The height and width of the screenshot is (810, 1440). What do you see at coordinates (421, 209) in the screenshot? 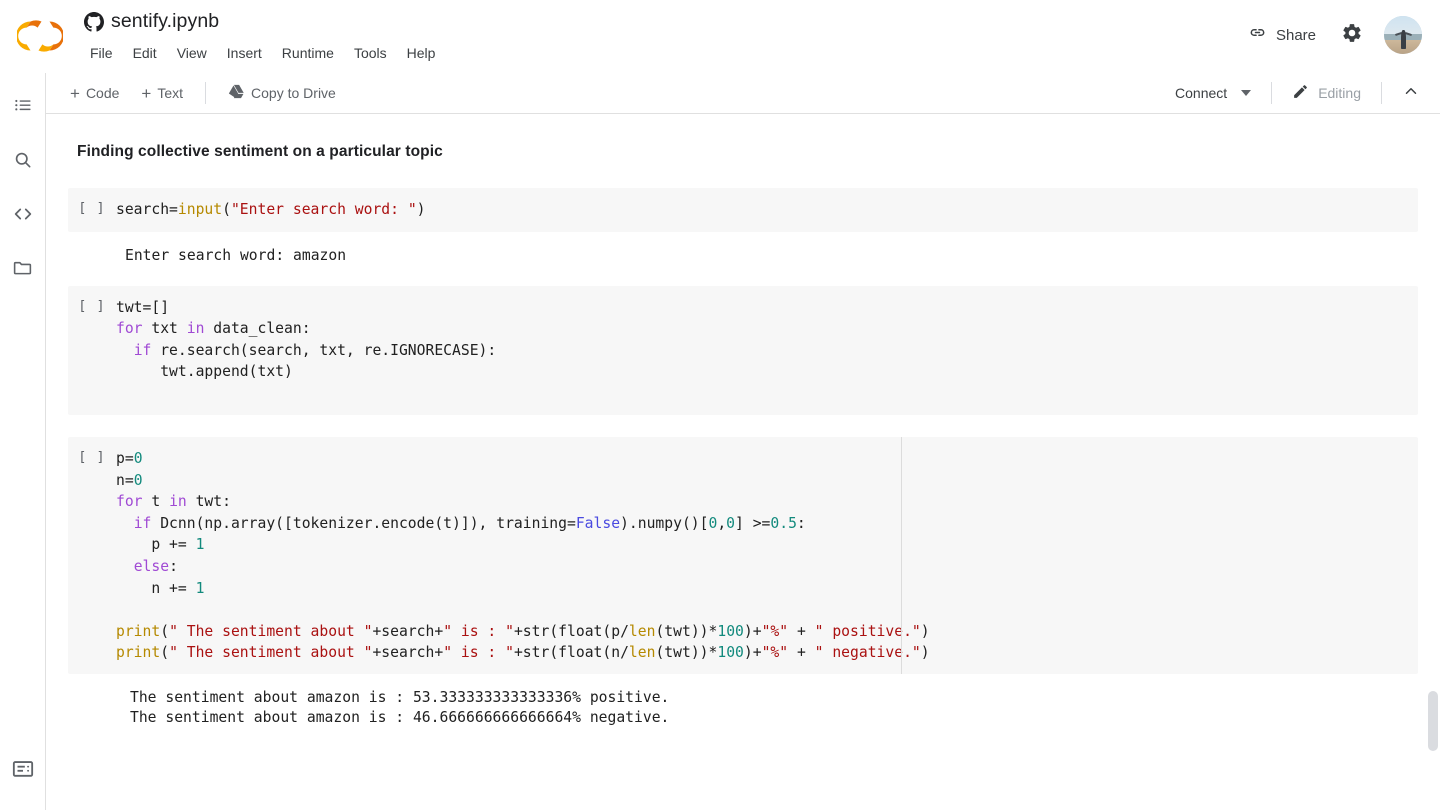
I see `code-token: )` at bounding box center [421, 209].